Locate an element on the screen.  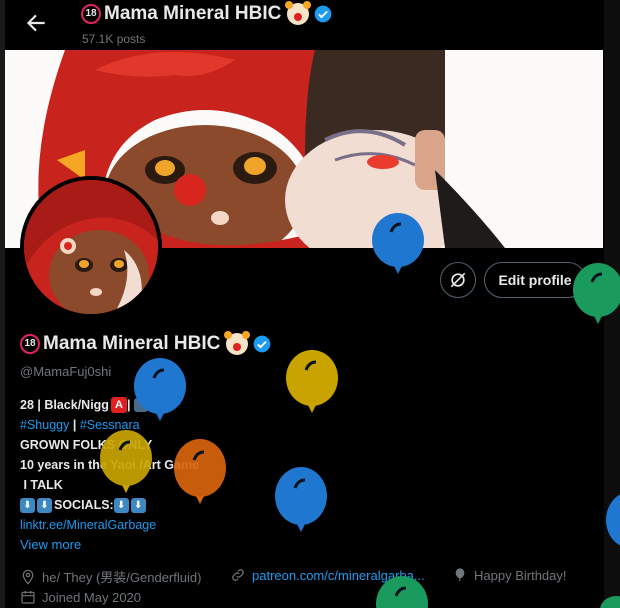
top-bar: 18 Mama Mineral HBIC 57.1K posts is located at coordinates (304, 25).